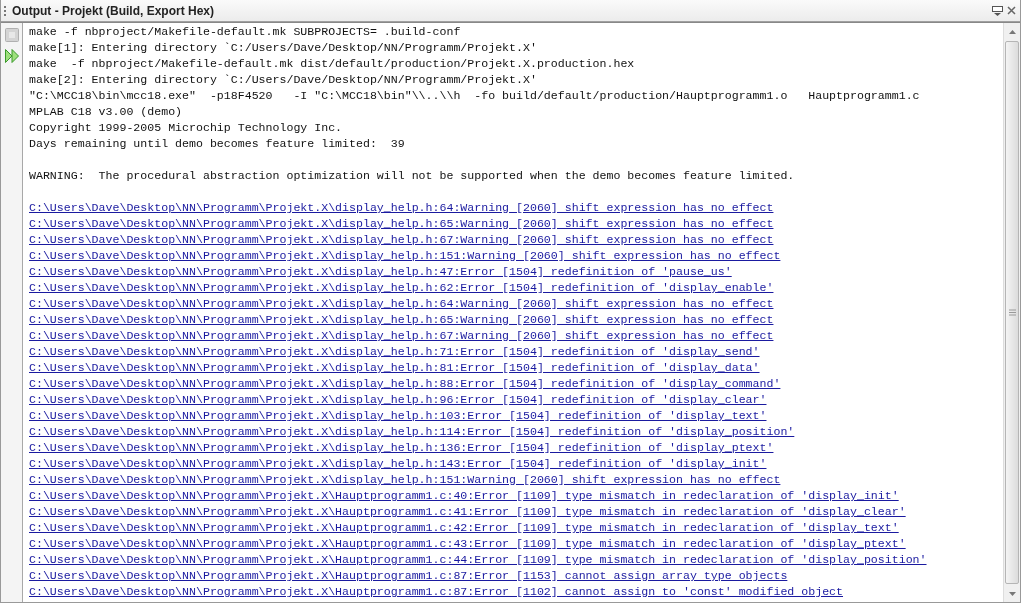 Image resolution: width=1021 pixels, height=603 pixels. I want to click on error-link: C:\Users\Dave\Desktop\NN\Programm\Projekt.X\display_help.h:47:Error [1504] redefinition of 'pause_us', so click(380, 271).